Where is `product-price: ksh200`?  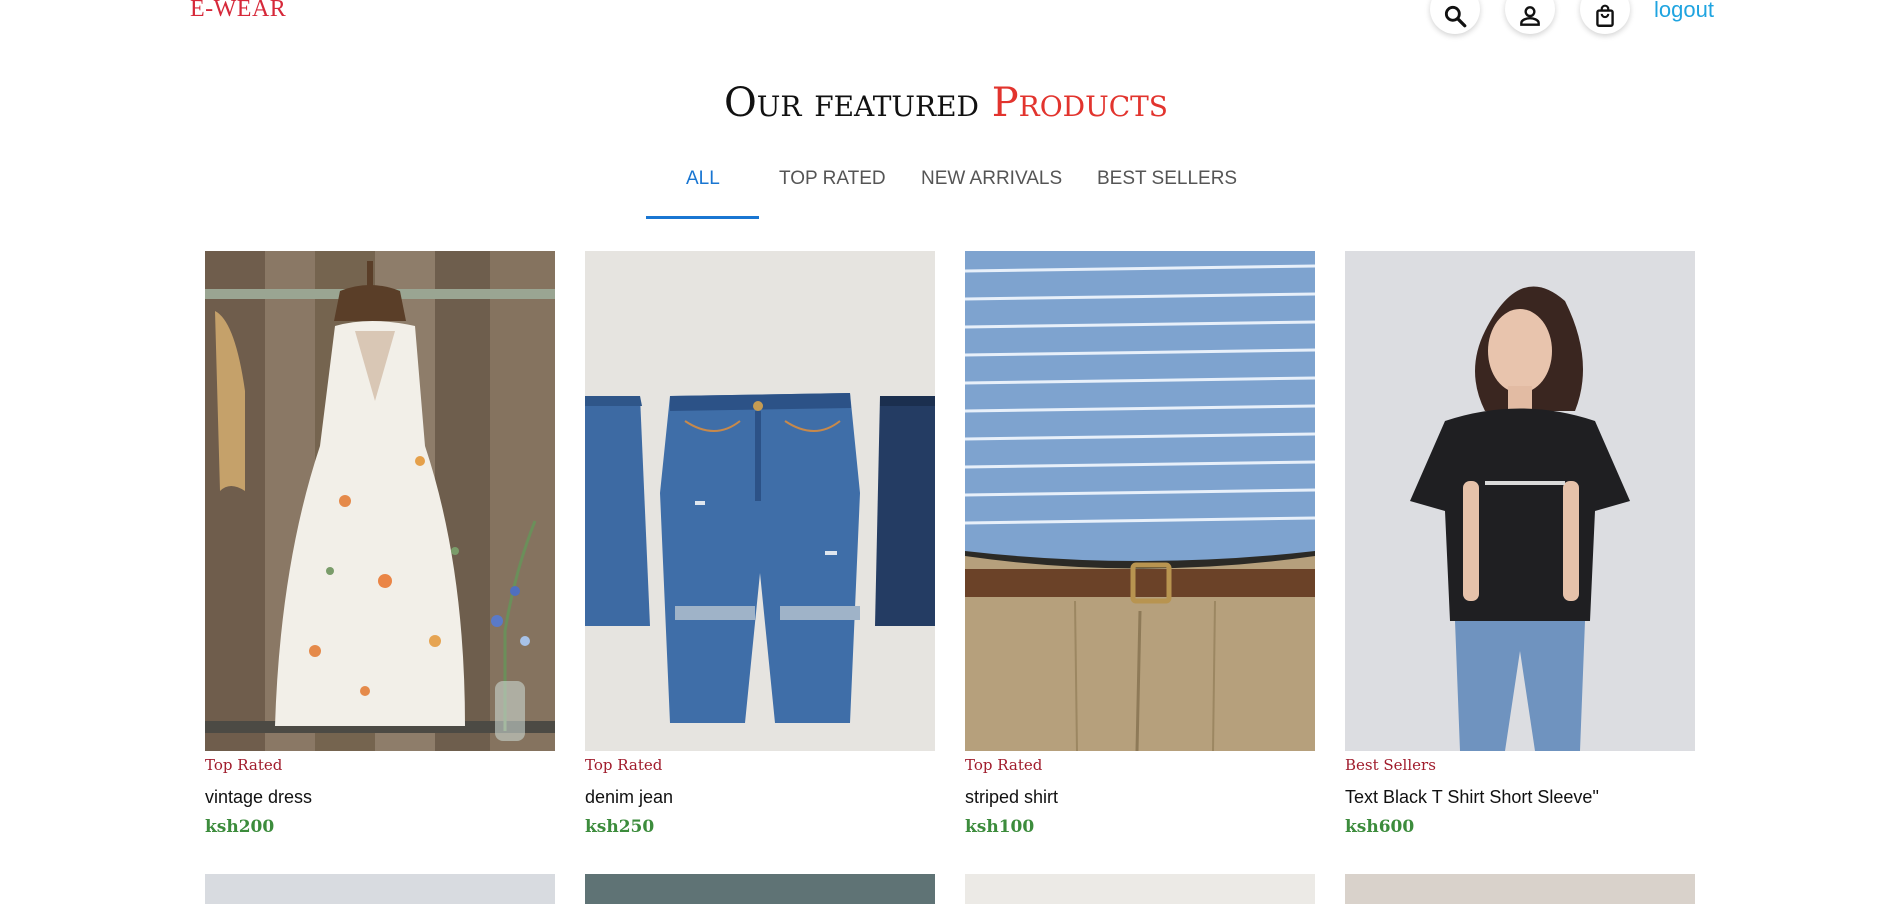
product-price: ksh200 is located at coordinates (240, 827).